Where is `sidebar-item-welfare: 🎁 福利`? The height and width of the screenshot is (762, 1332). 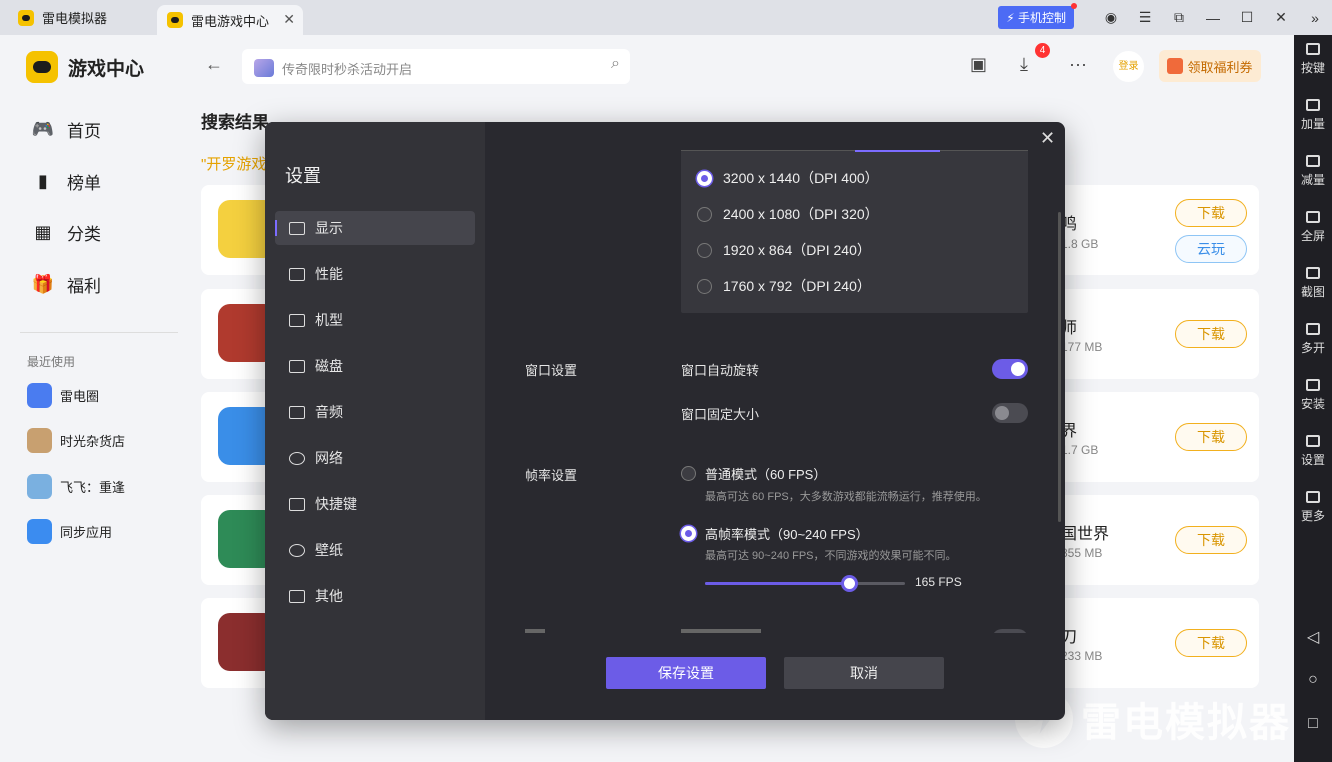 sidebar-item-welfare: 🎁 福利 is located at coordinates (66, 284).